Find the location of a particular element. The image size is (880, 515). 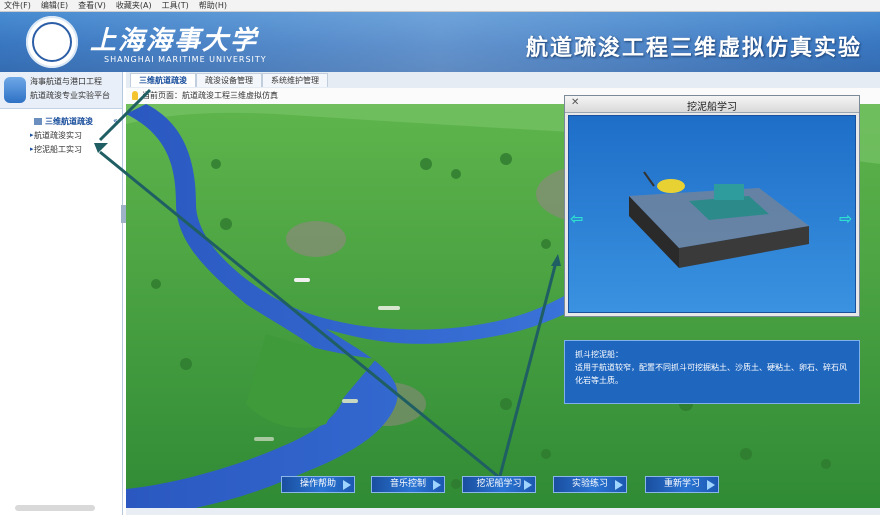

grab-crane is located at coordinates (671, 186).